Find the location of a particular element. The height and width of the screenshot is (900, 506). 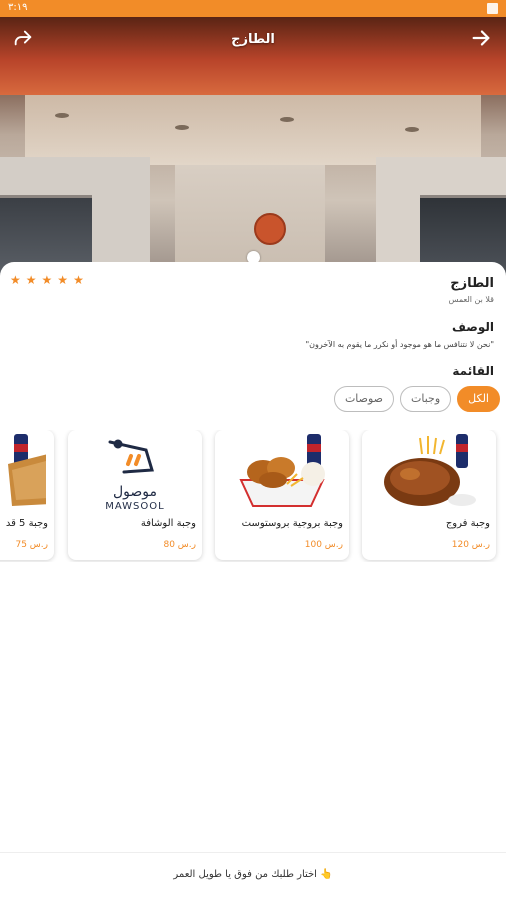

menu-item-card: وجبة بروجية بروستوست 100 ر.س is located at coordinates (282, 495).